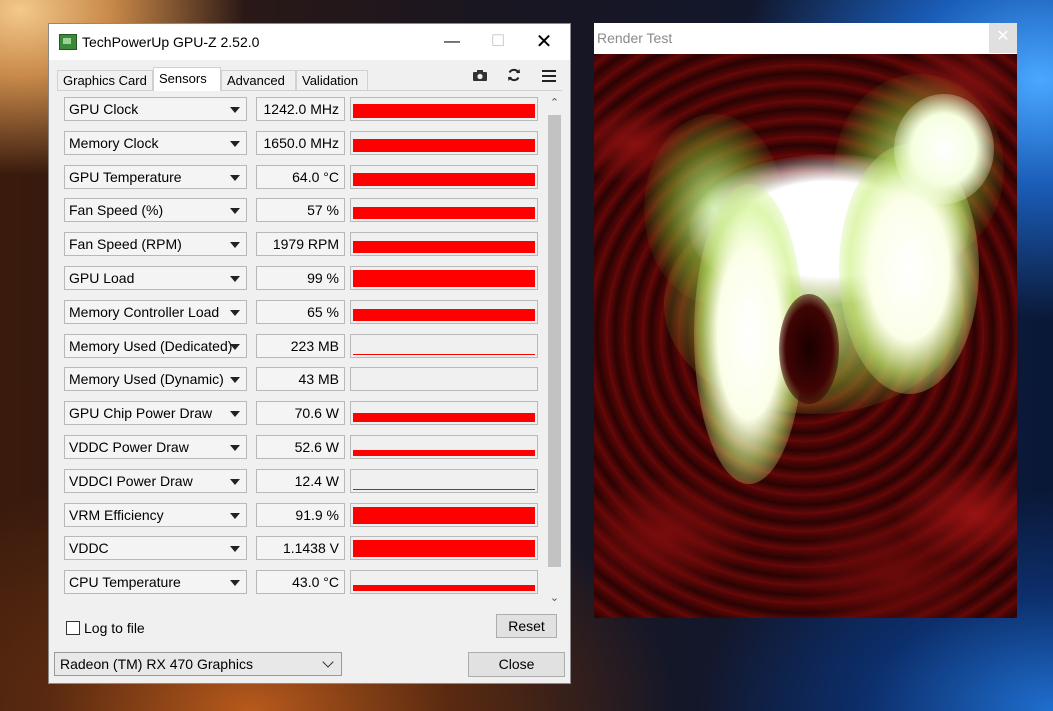 This screenshot has width=1053, height=711. I want to click on camera-icon, so click(480, 78).